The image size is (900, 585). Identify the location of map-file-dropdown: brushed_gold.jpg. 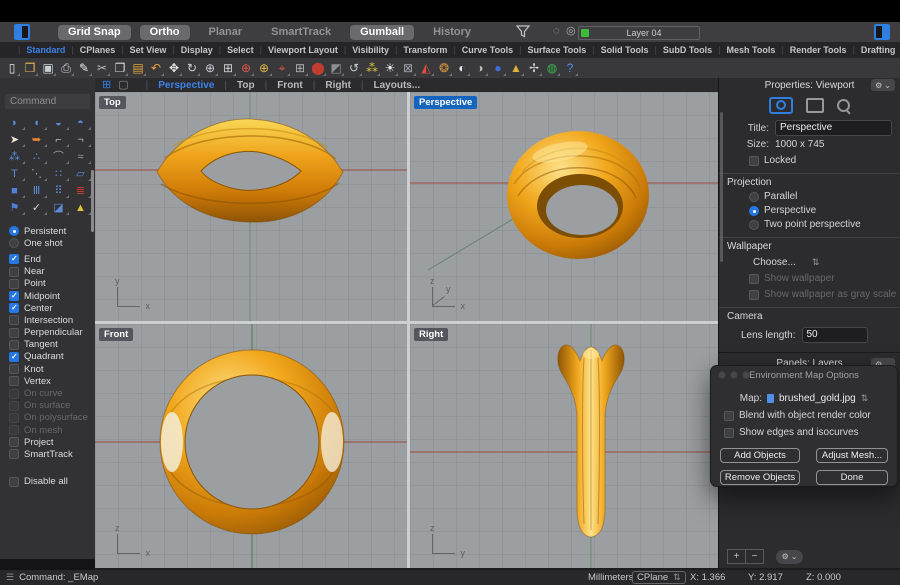
(817, 398).